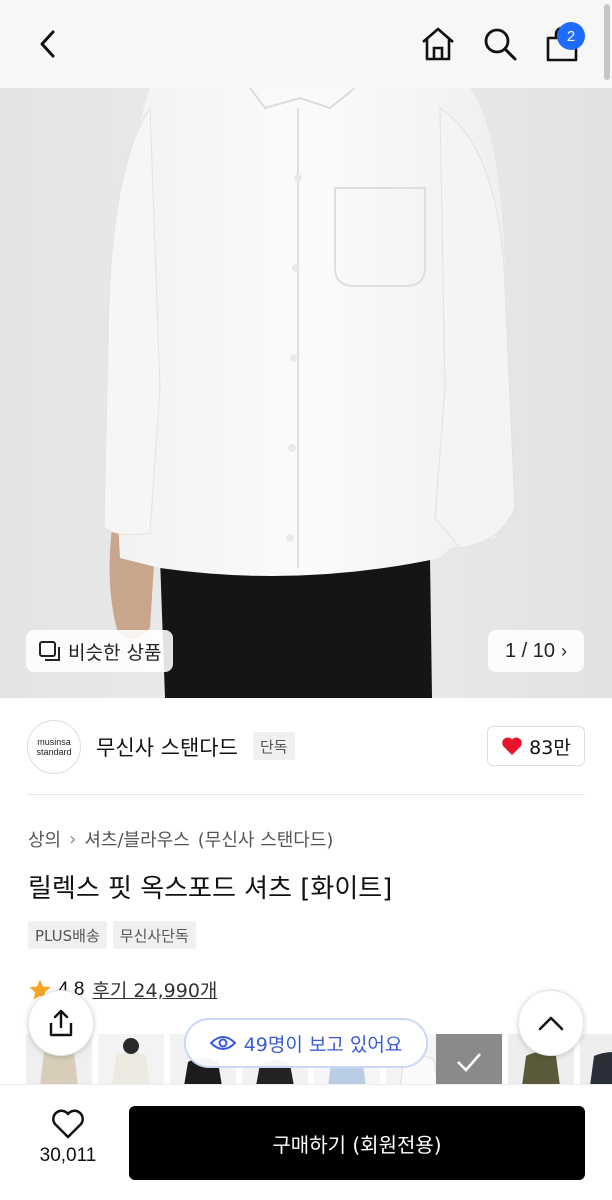 This screenshot has width=612, height=1200. I want to click on scrollbar, so click(607, 42).